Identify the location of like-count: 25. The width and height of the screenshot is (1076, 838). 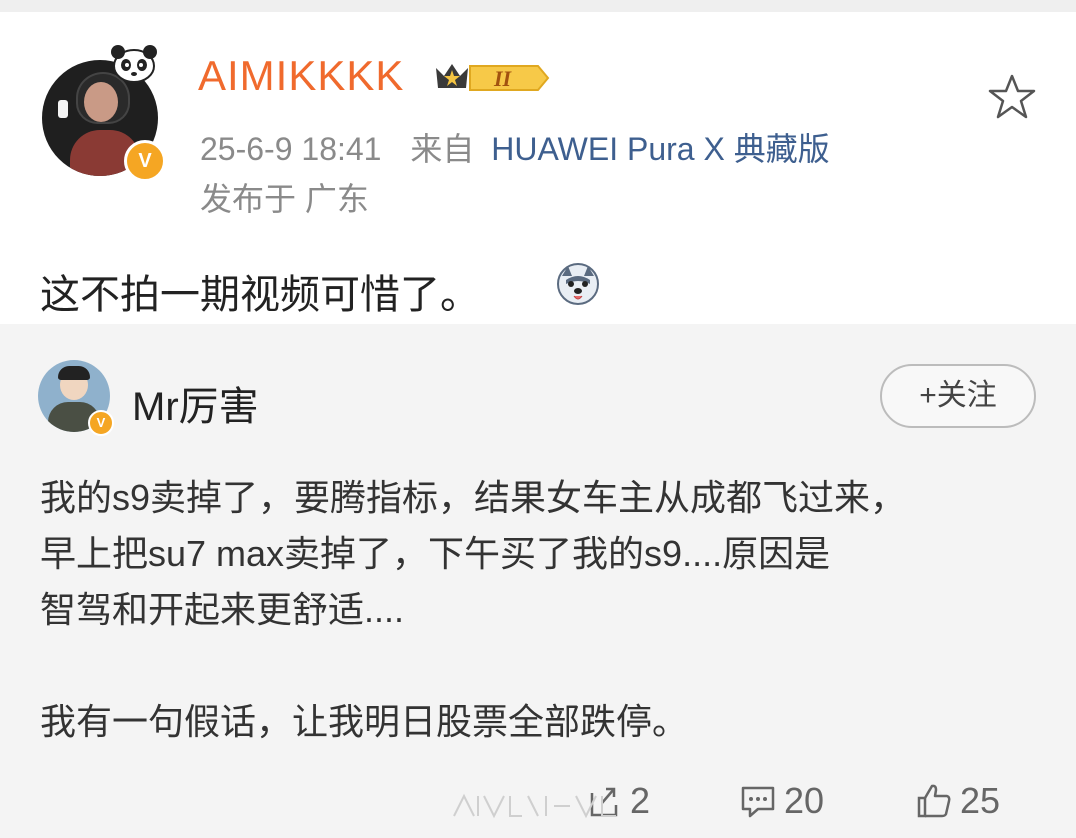
(980, 800).